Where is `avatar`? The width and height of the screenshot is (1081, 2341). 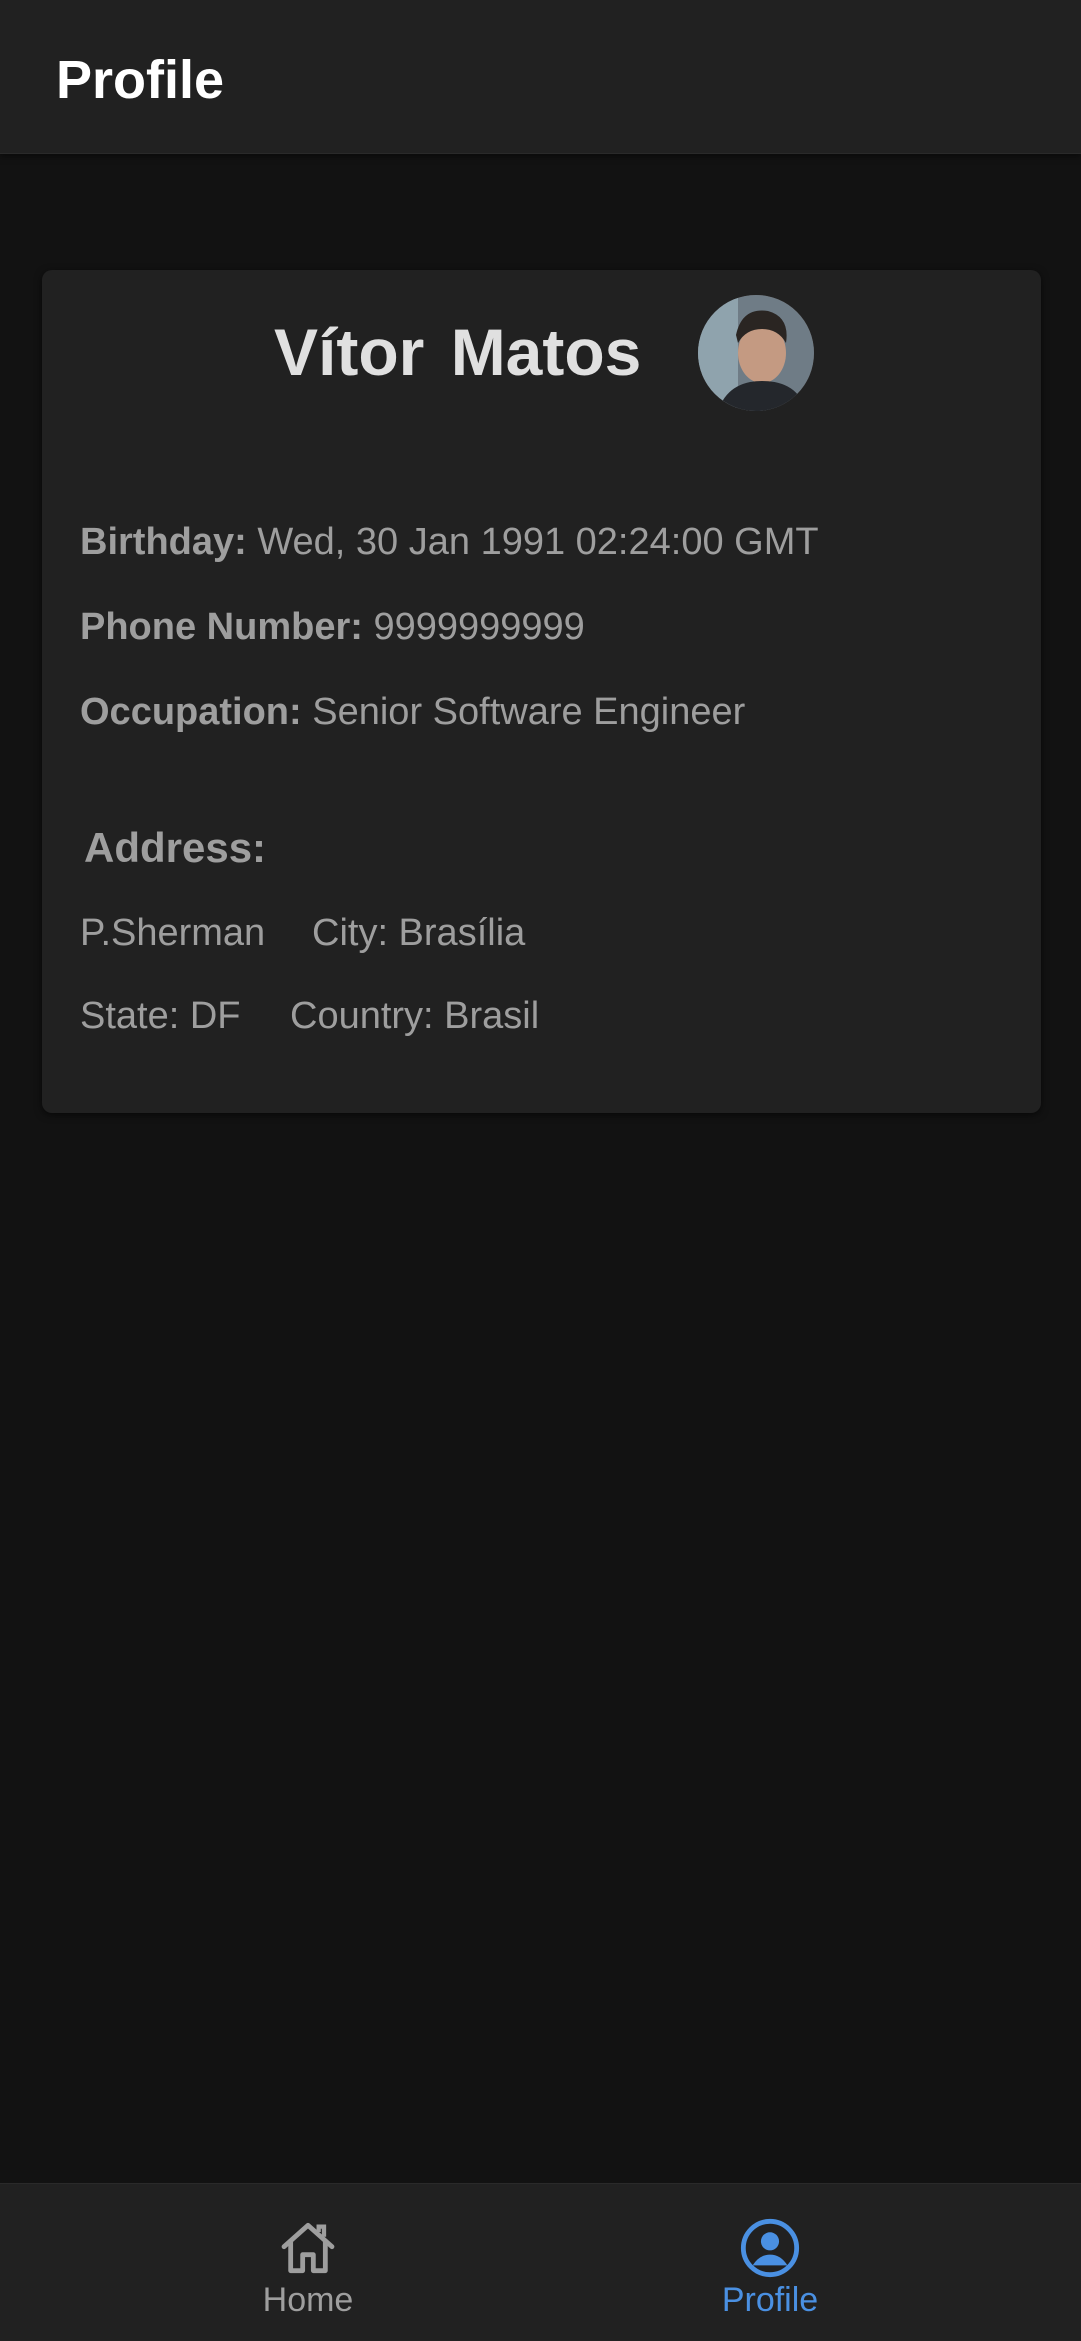 avatar is located at coordinates (756, 353).